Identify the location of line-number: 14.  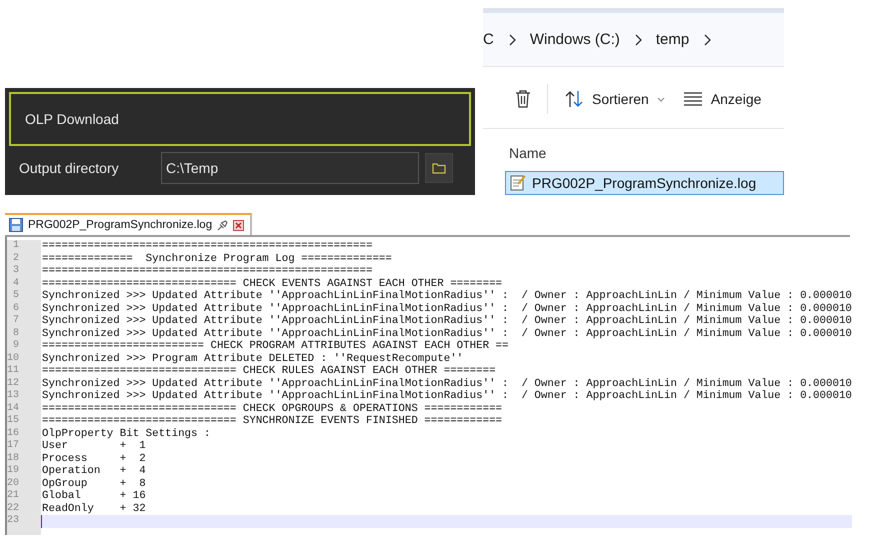
(13, 408).